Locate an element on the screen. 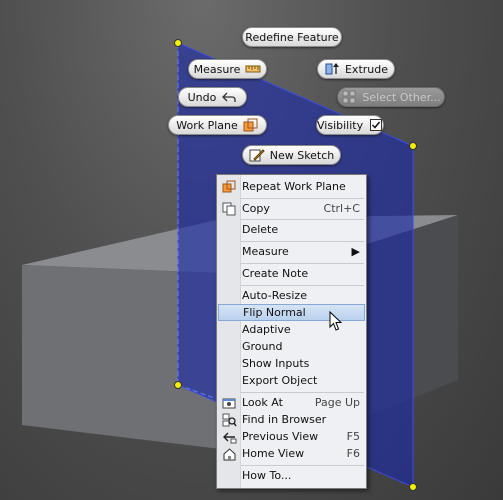 This screenshot has height=500, width=503. menu-item-label: Copy is located at coordinates (256, 208).